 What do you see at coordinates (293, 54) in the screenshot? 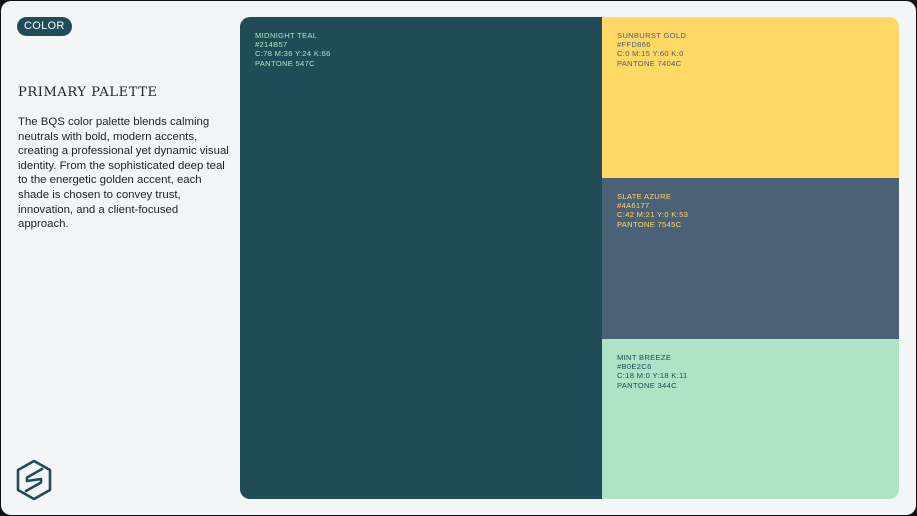
I see `swatch-cmyk: C:78 M:36 Y:24 K:66` at bounding box center [293, 54].